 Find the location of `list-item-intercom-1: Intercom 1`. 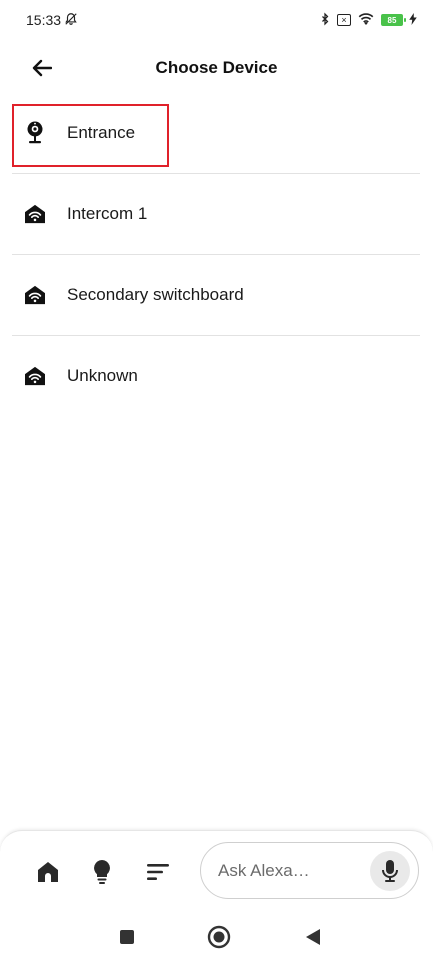

list-item-intercom-1: Intercom 1 is located at coordinates (216, 214).